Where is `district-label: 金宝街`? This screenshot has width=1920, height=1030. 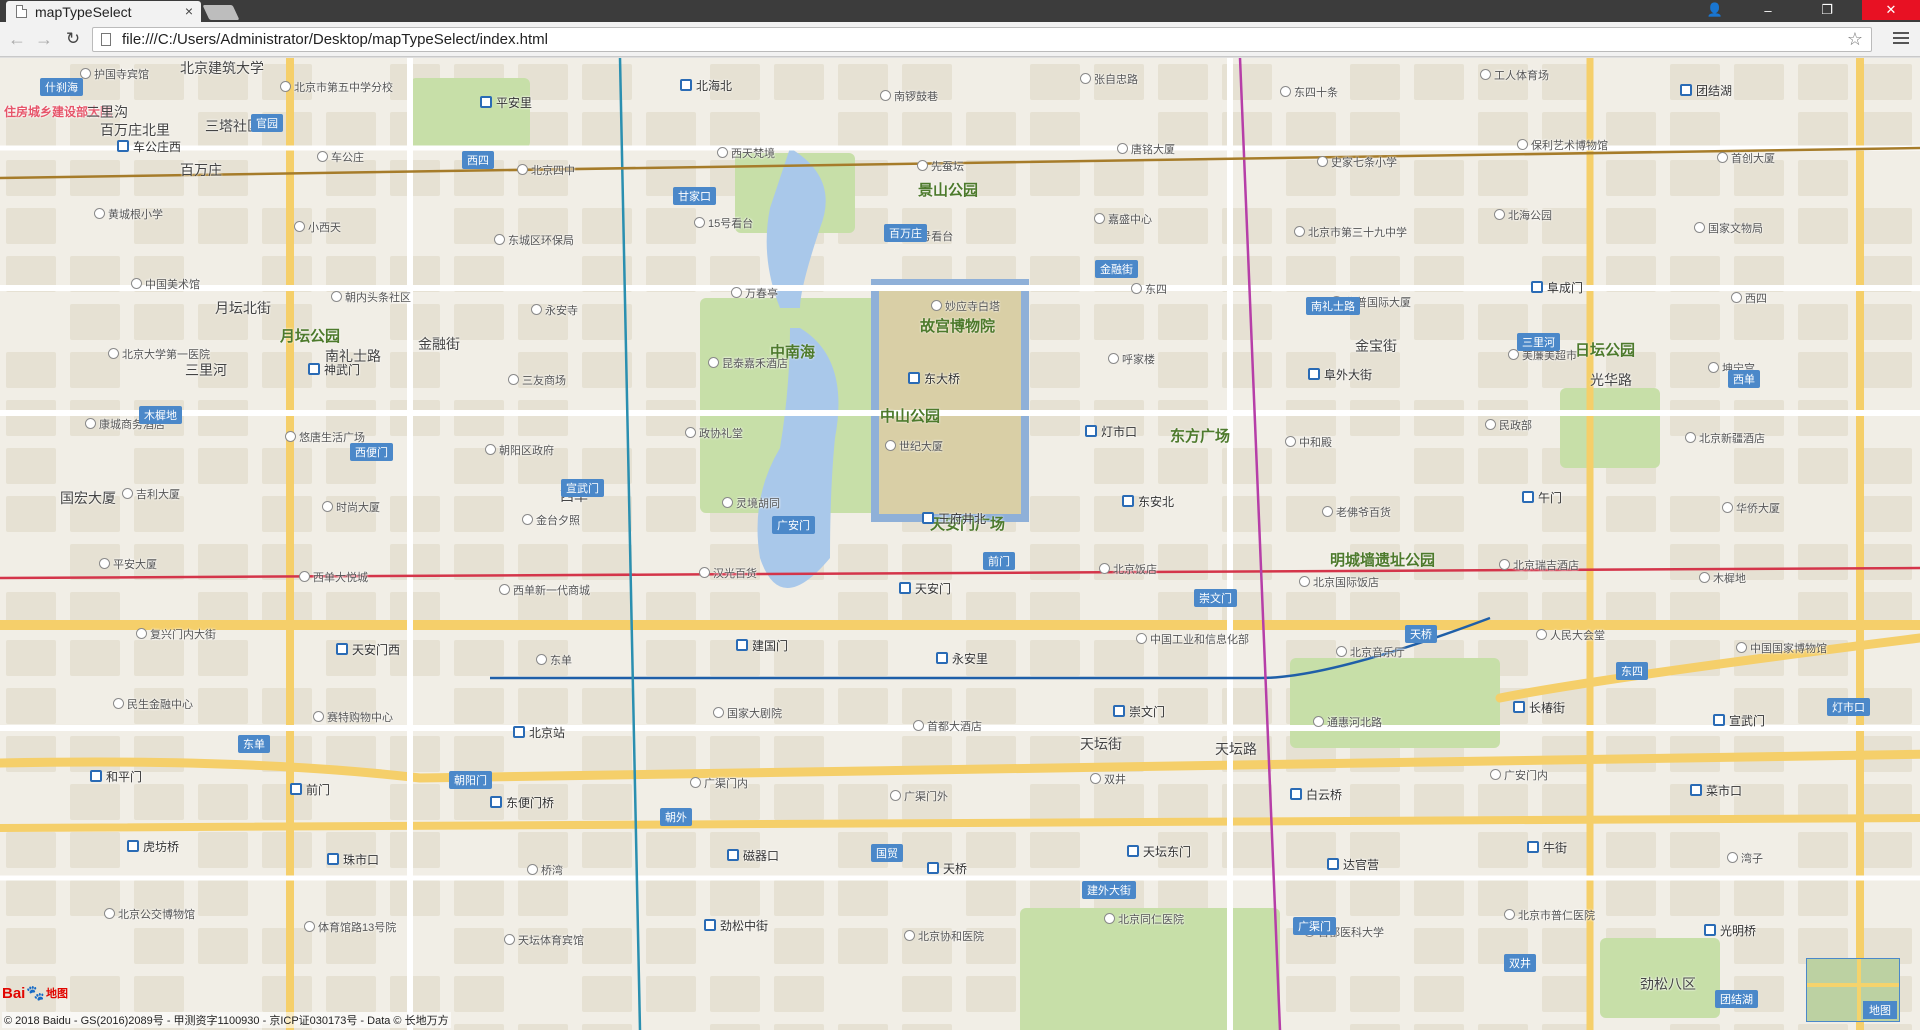
district-label: 金宝街 is located at coordinates (1376, 346).